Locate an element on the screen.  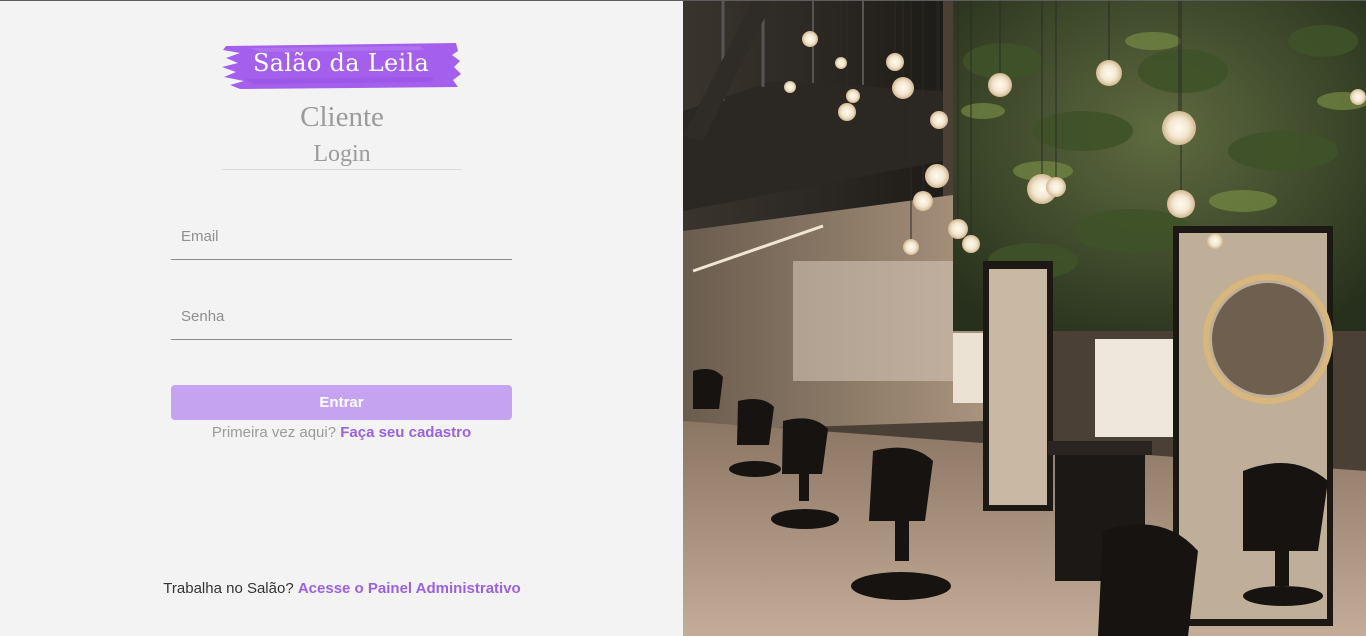
email-input is located at coordinates (341, 236).